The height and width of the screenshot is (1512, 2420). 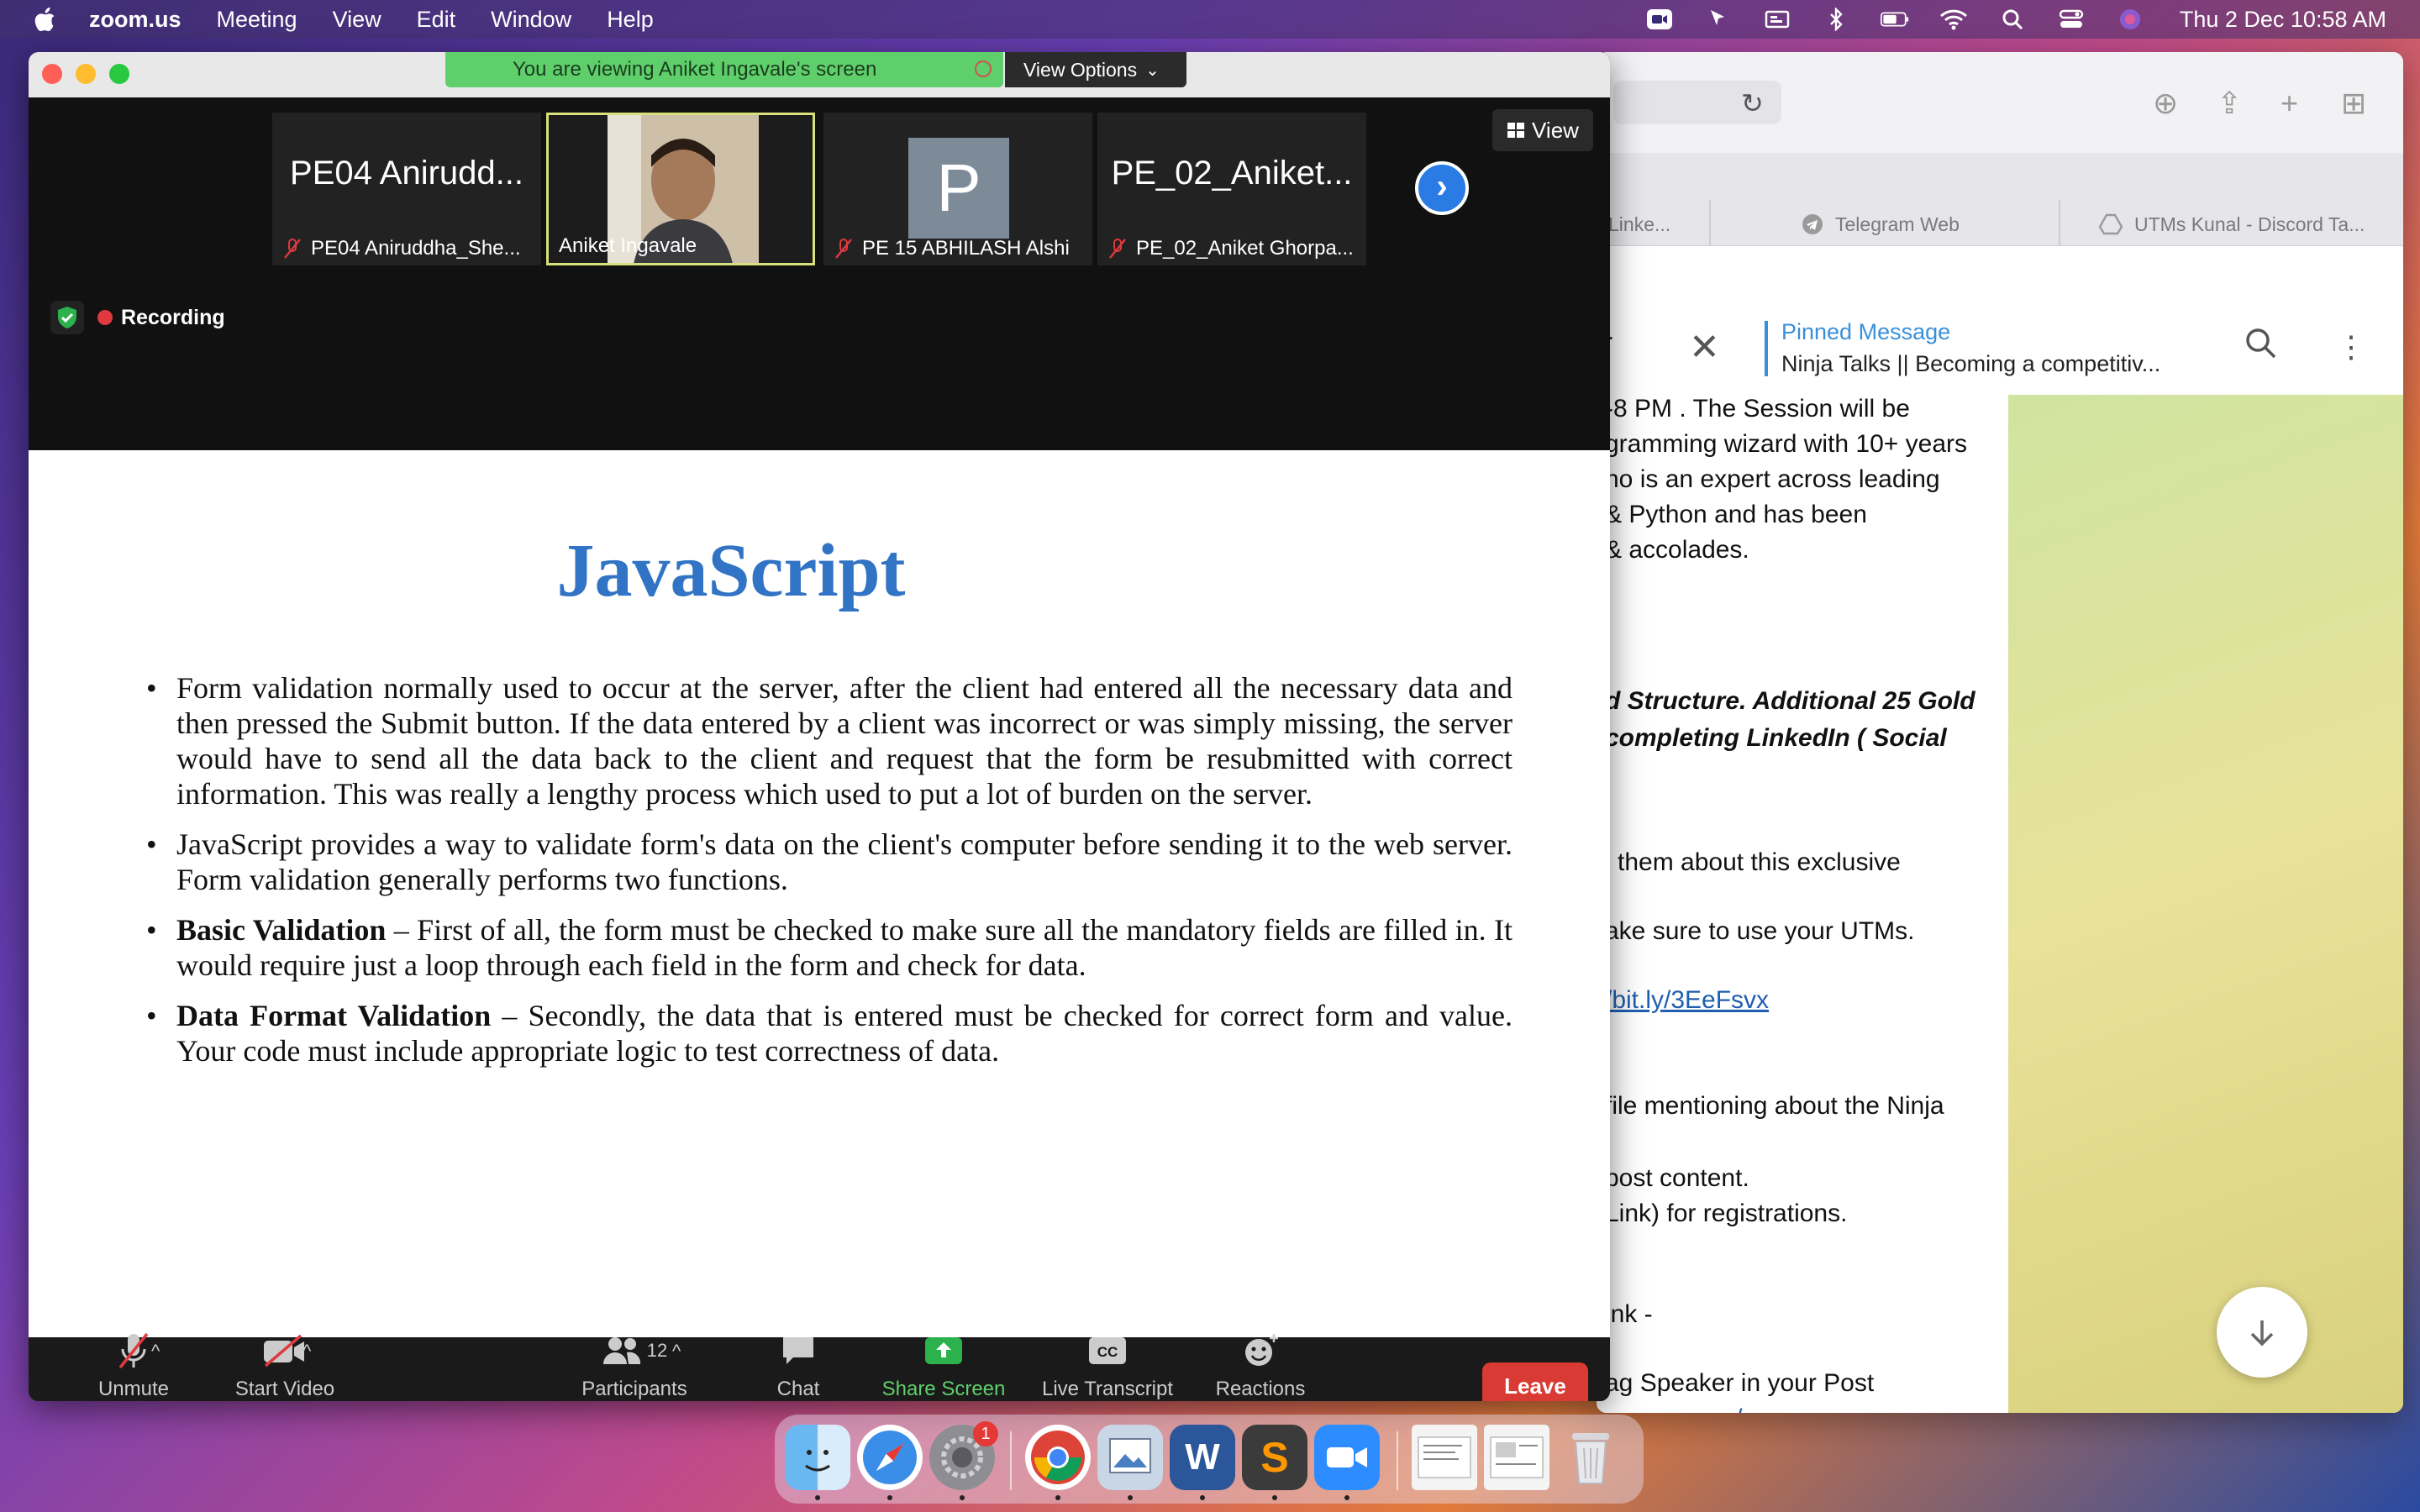 I want to click on bluetooth-icon, so click(x=1836, y=19).